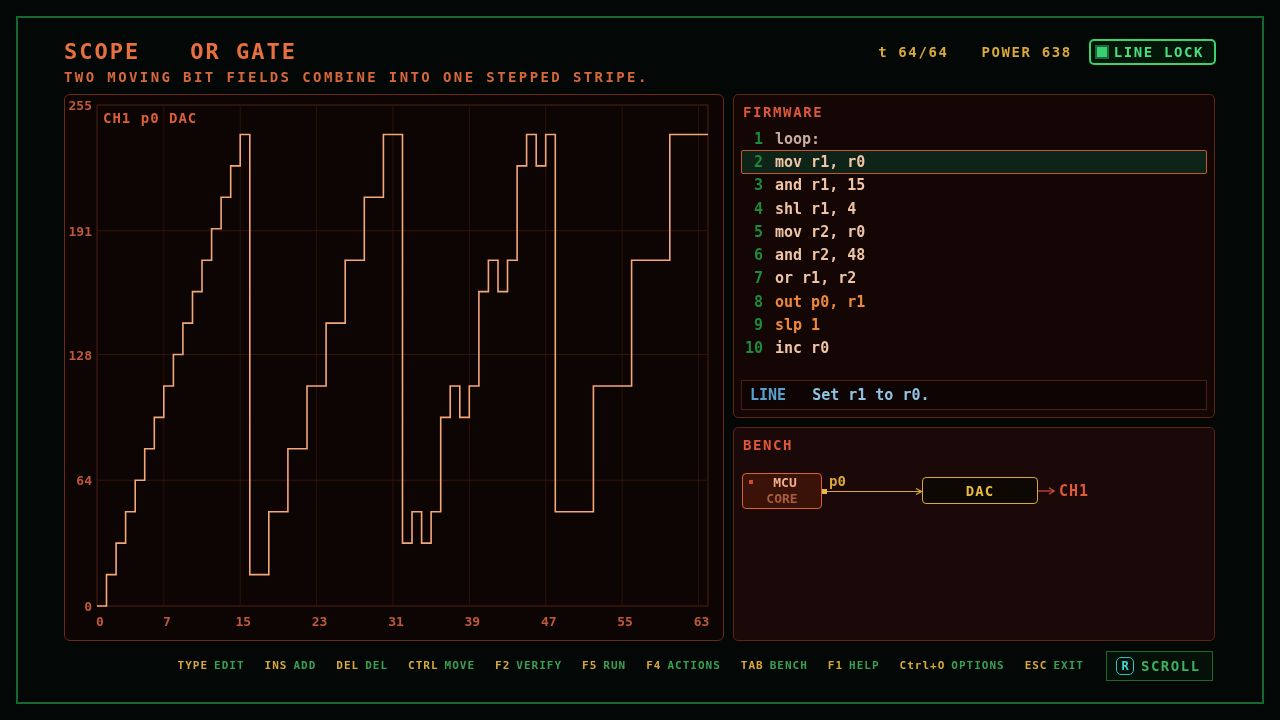 This screenshot has height=720, width=1280. I want to click on output-arrow, so click(1046, 491).